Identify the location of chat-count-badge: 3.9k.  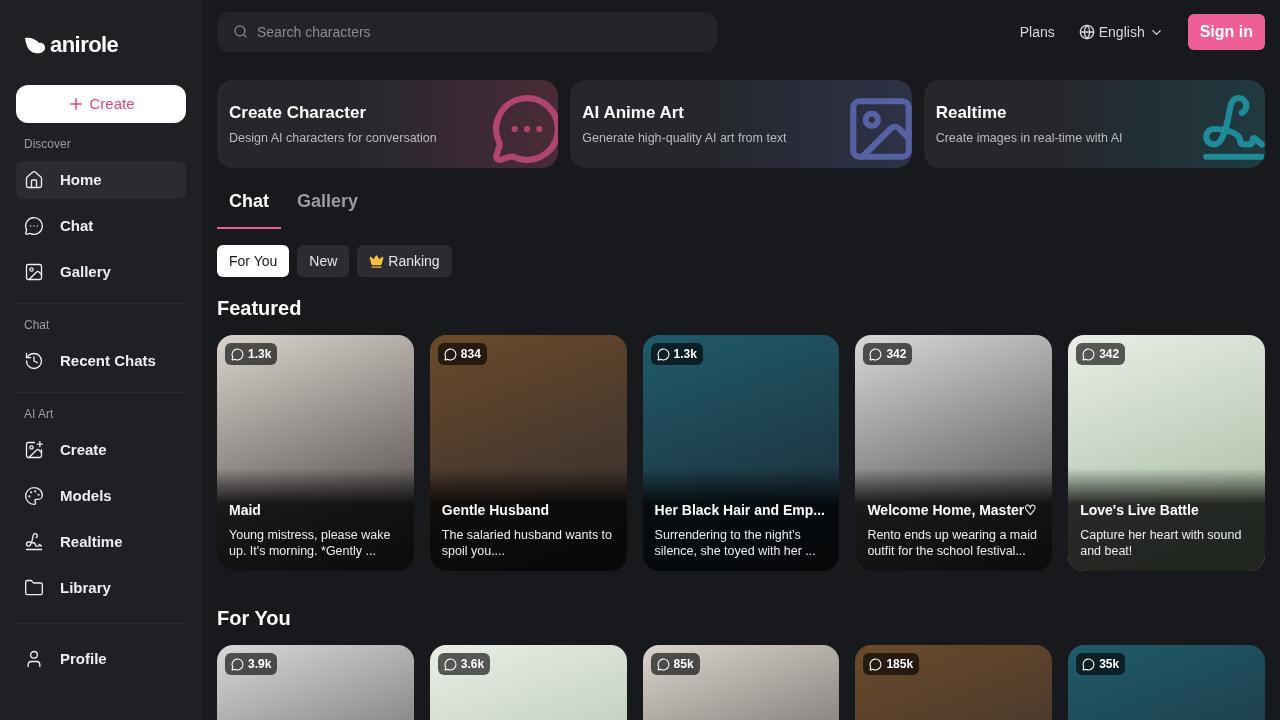
(251, 664).